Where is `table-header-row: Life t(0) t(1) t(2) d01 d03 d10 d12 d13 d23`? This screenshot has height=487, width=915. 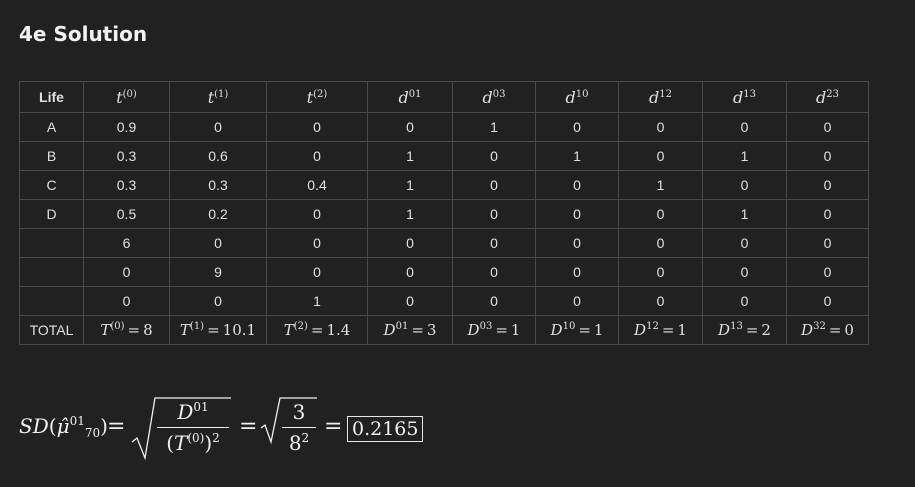
table-header-row: Life t(0) t(1) t(2) d01 d03 d10 d12 d13 d23 is located at coordinates (444, 97).